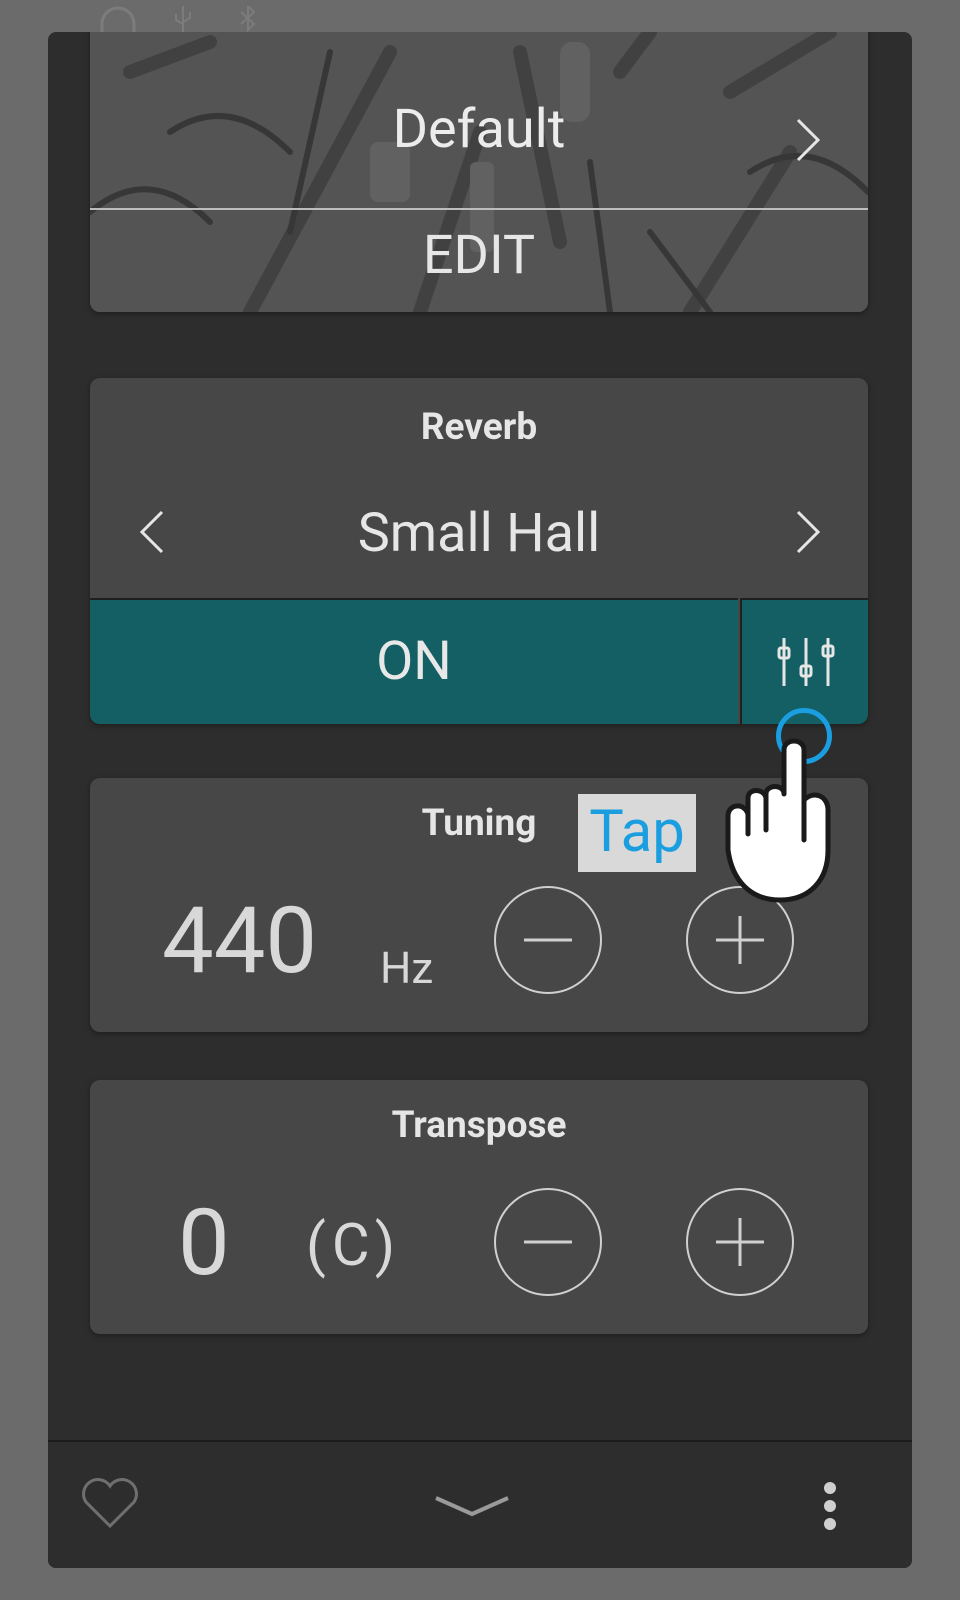 The height and width of the screenshot is (1600, 960). Describe the element at coordinates (479, 255) in the screenshot. I see `edit-button: EDIT` at that location.